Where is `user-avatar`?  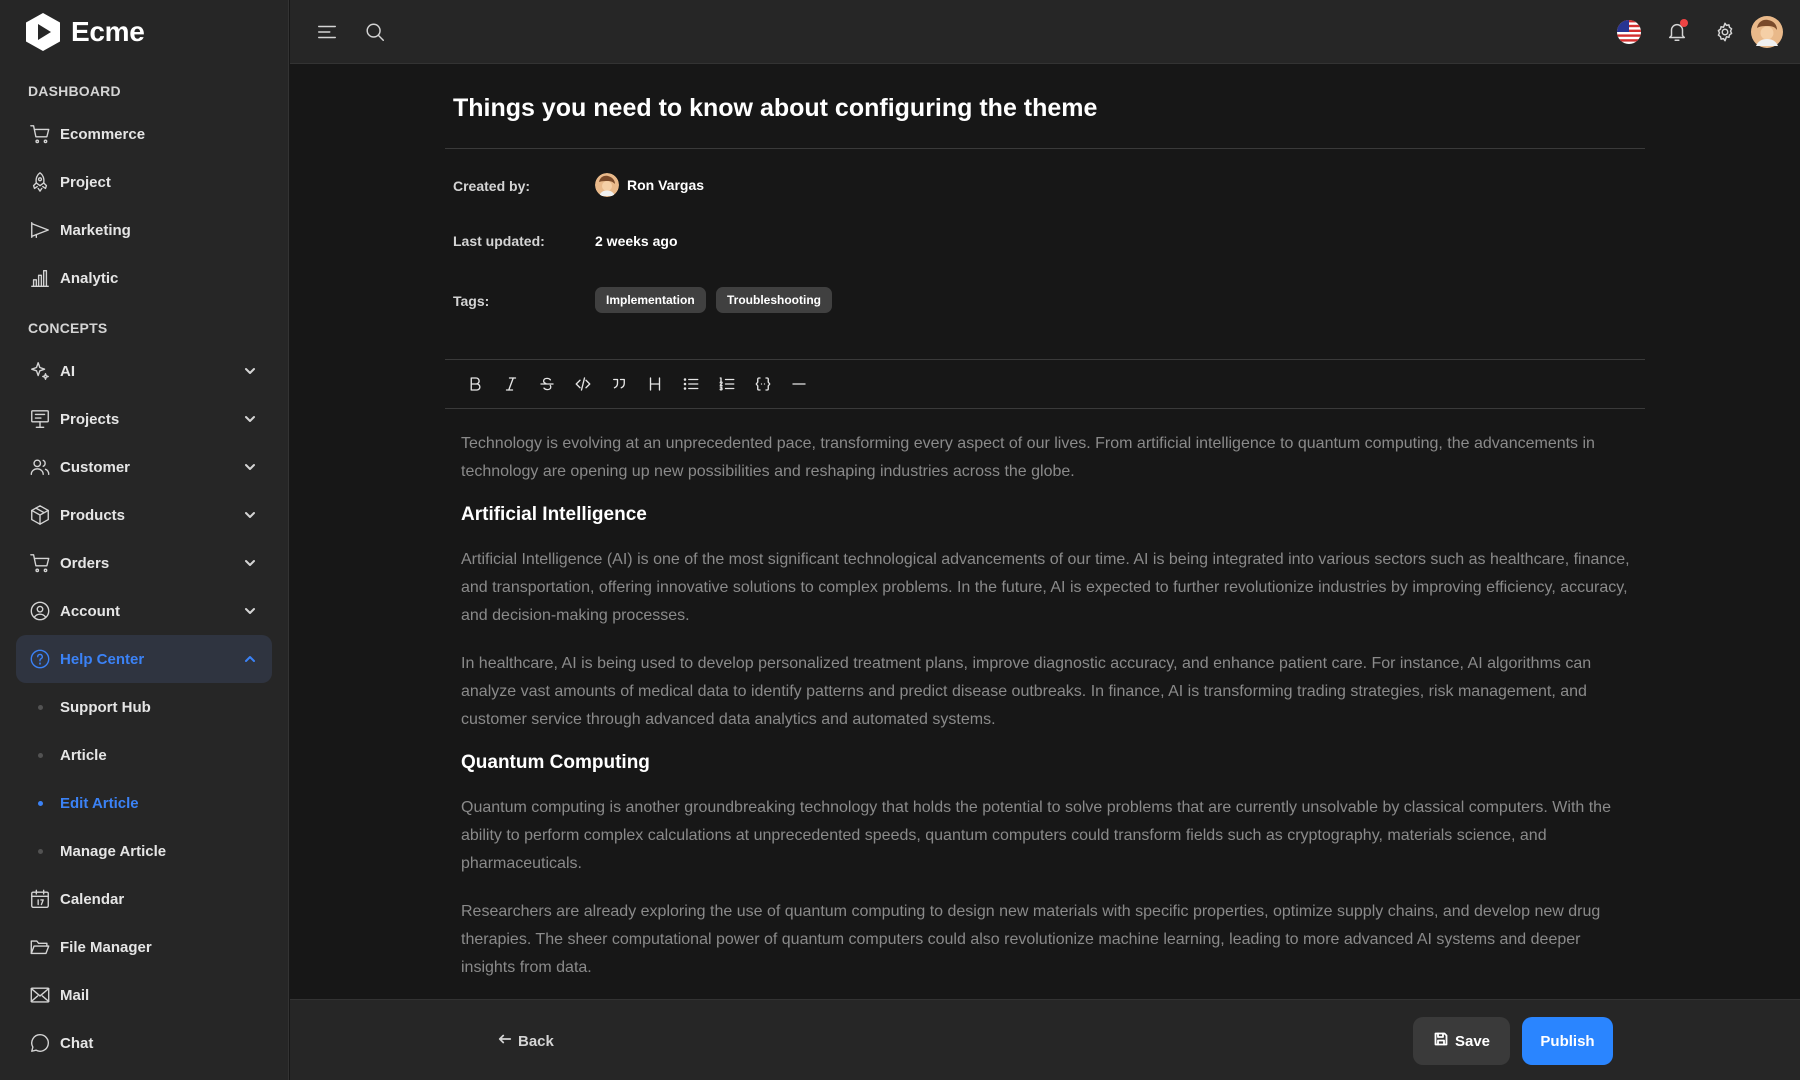 user-avatar is located at coordinates (1767, 32).